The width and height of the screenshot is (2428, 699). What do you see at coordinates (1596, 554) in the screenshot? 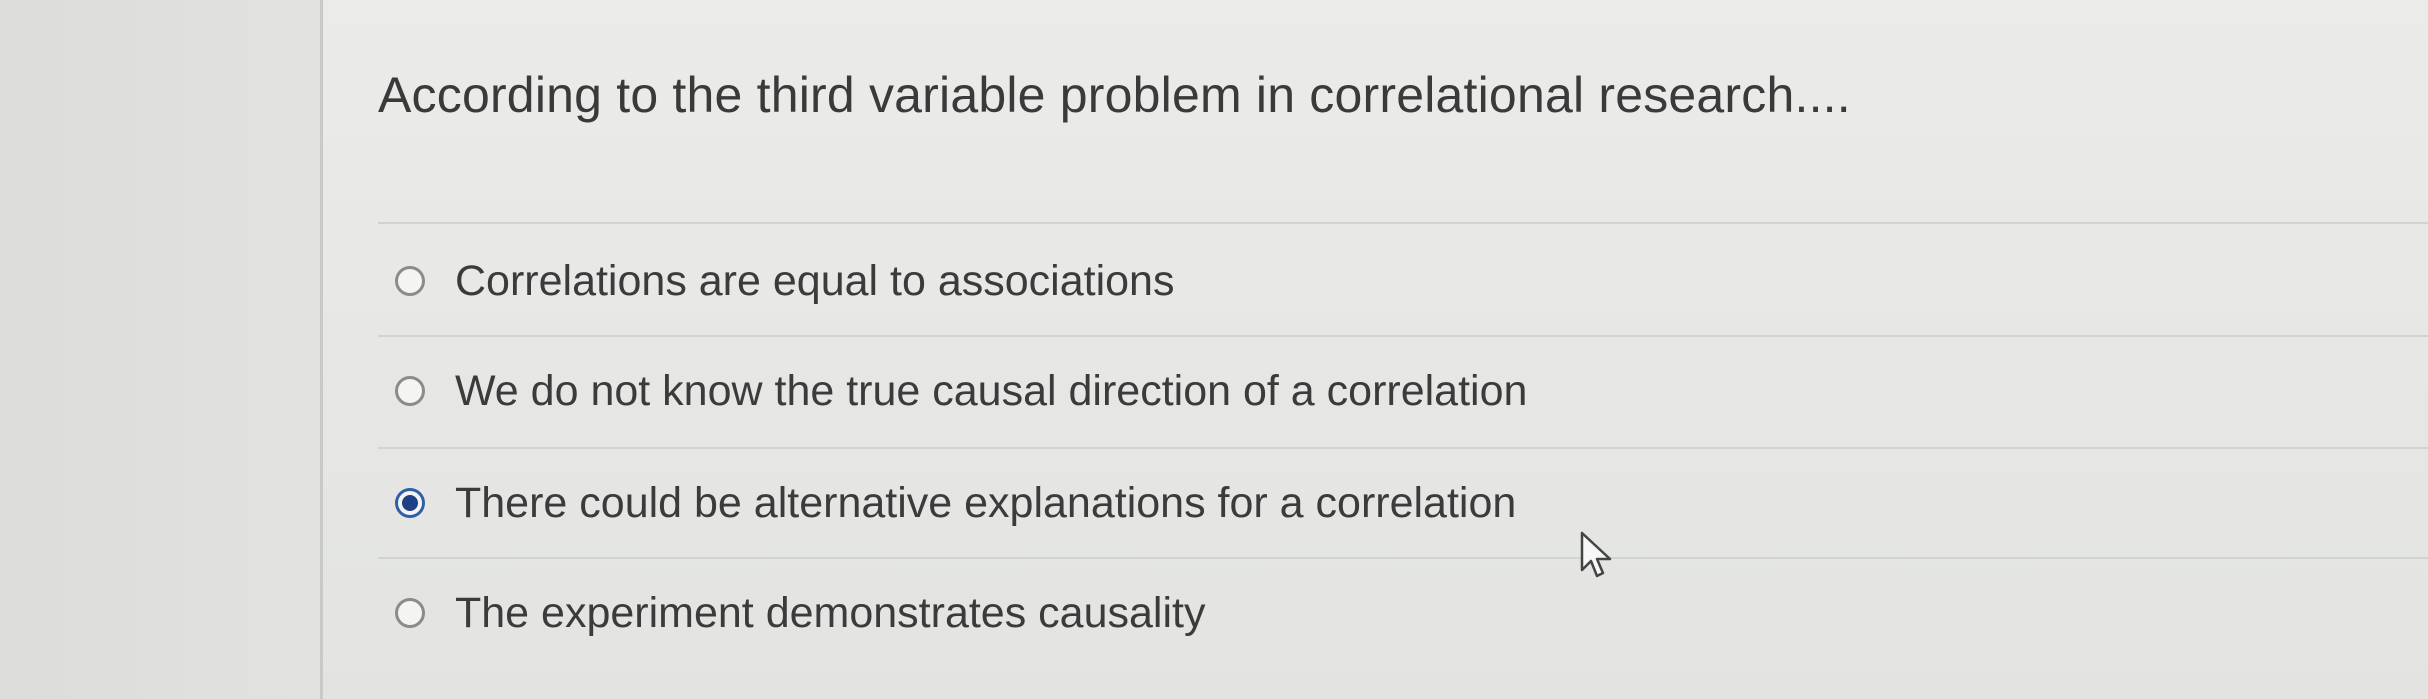
I see `mouse-pointer-icon` at bounding box center [1596, 554].